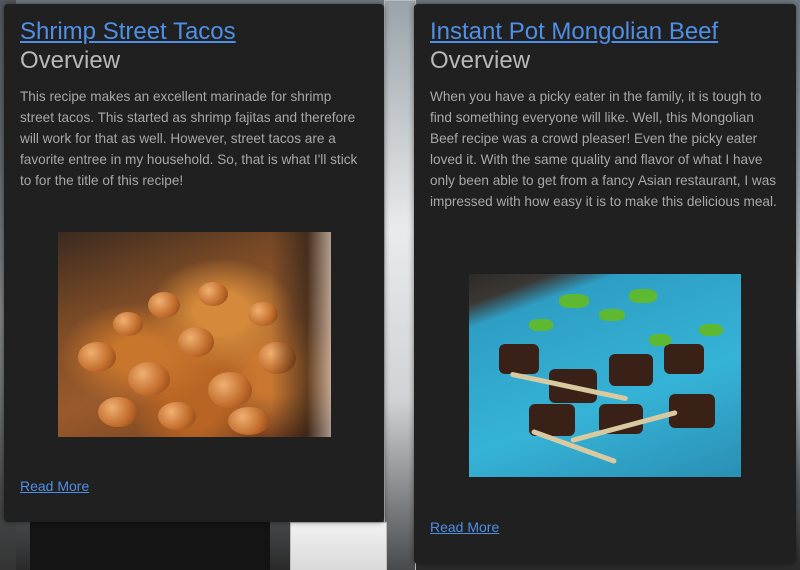  Describe the element at coordinates (605, 375) in the screenshot. I see `mongolian-beef-photo` at that location.